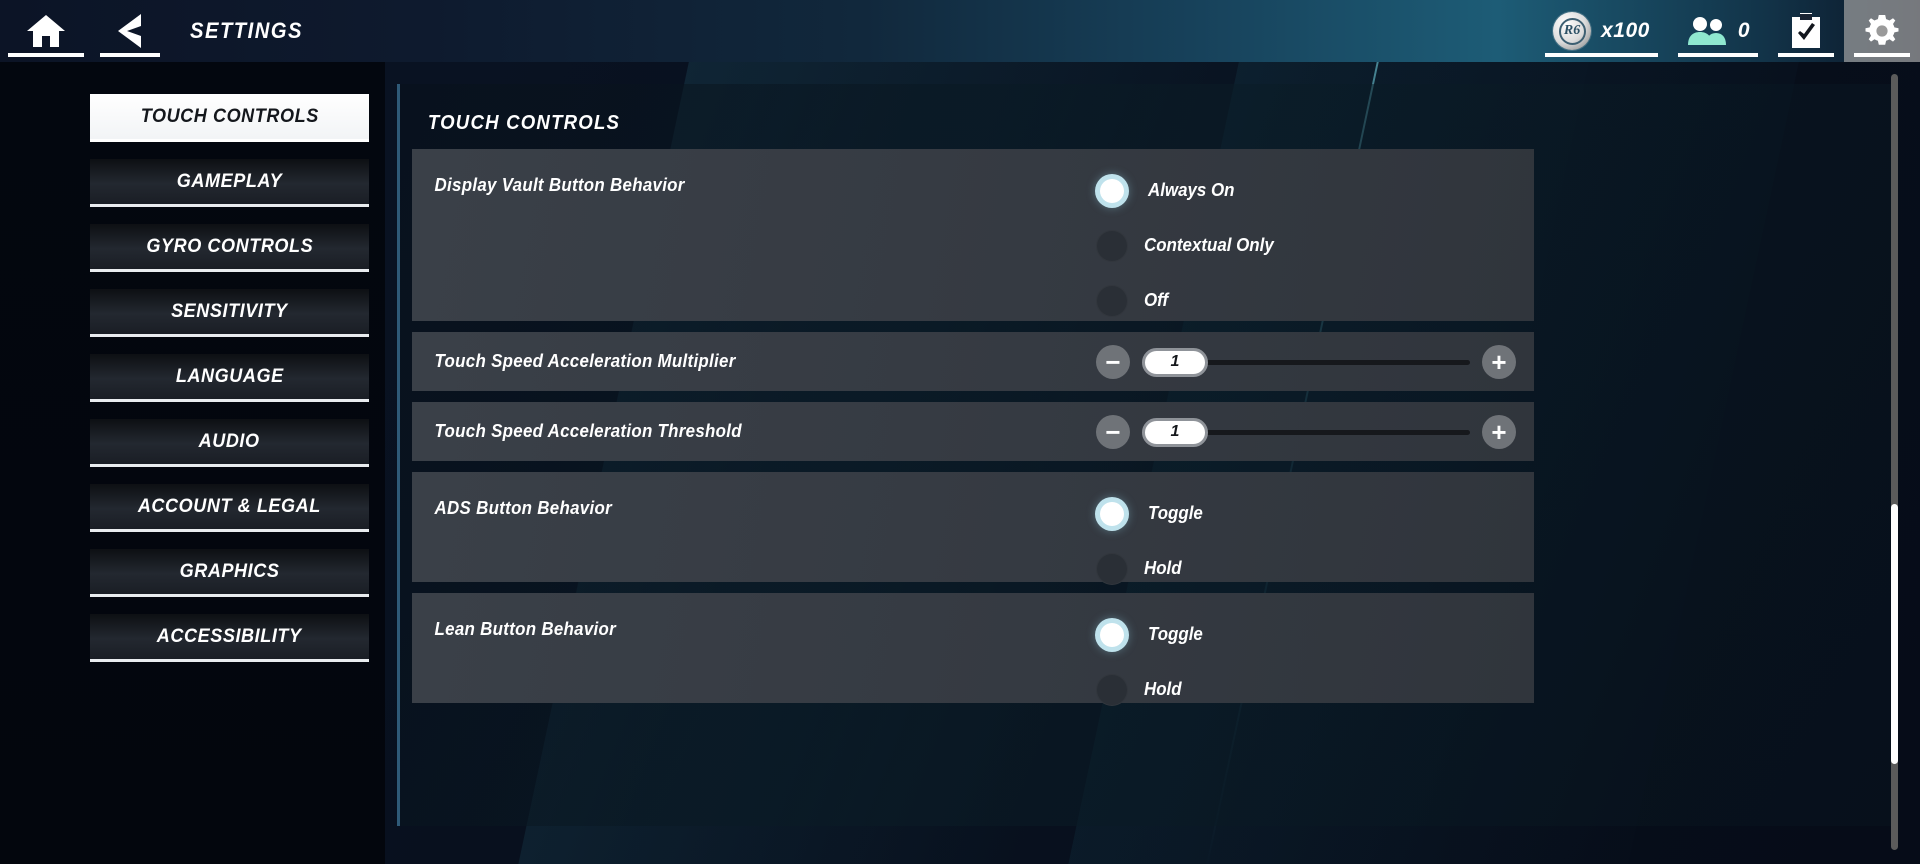  I want to click on friends-count: 0, so click(1743, 30).